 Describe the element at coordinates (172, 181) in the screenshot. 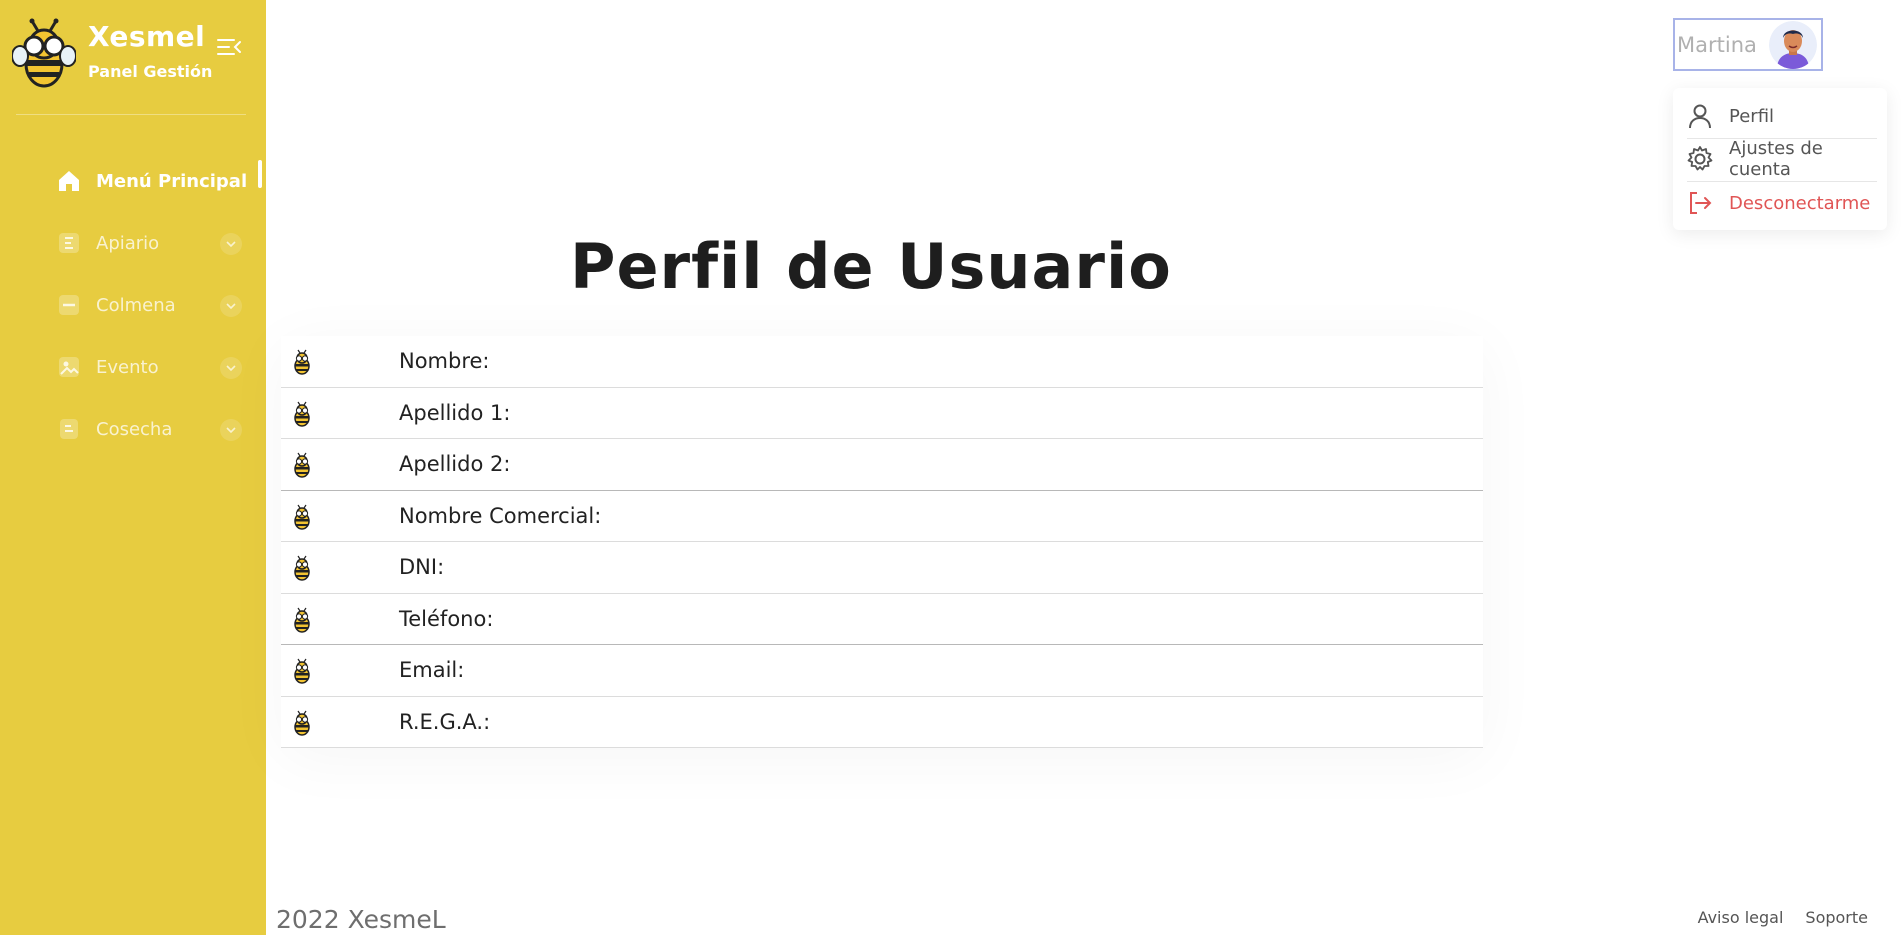

I see `sidebar-item-label: Menú Principal` at that location.